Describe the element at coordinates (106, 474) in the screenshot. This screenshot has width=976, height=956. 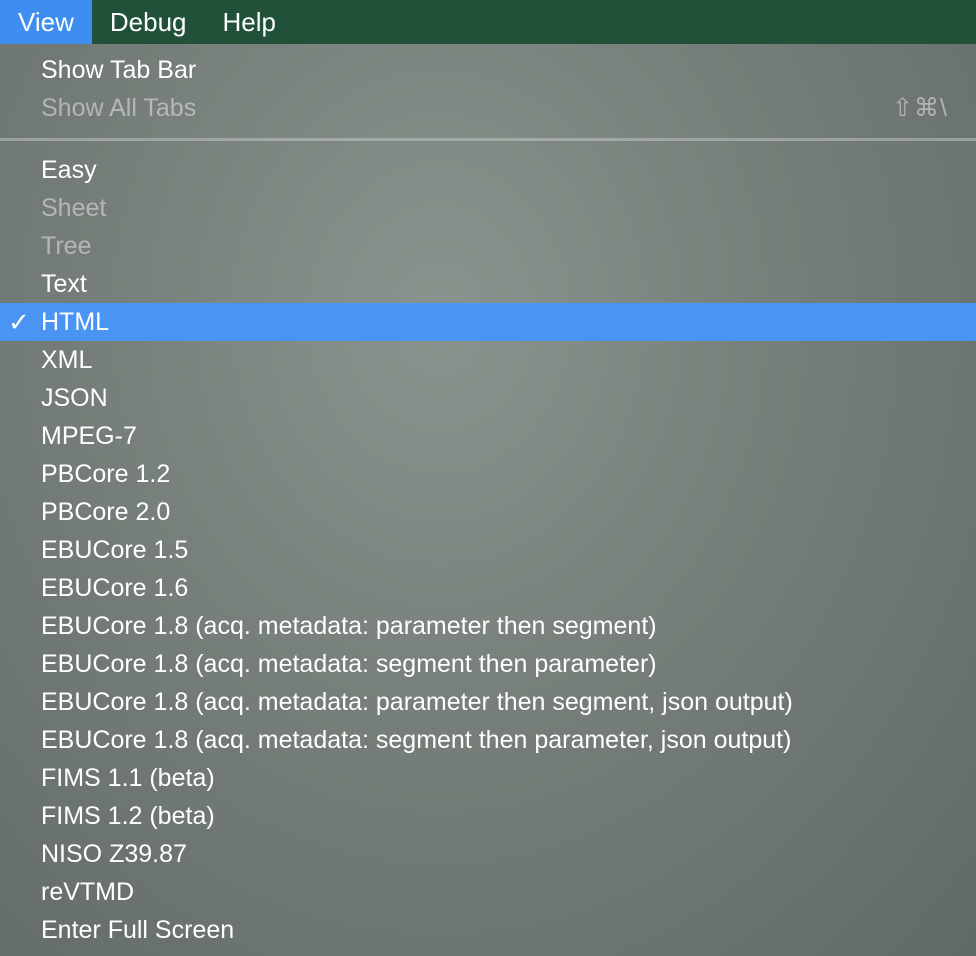
I see `menu-item-label: PBCore 1.2` at that location.